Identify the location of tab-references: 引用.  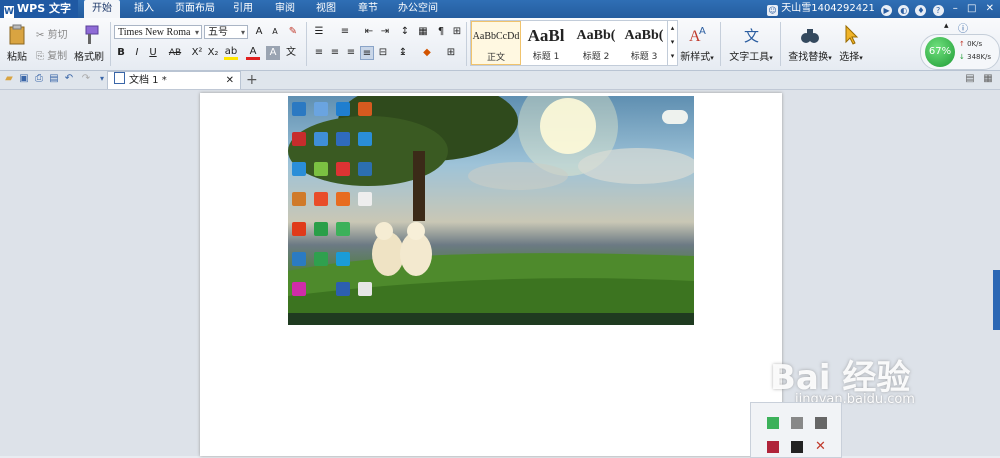
(243, 9).